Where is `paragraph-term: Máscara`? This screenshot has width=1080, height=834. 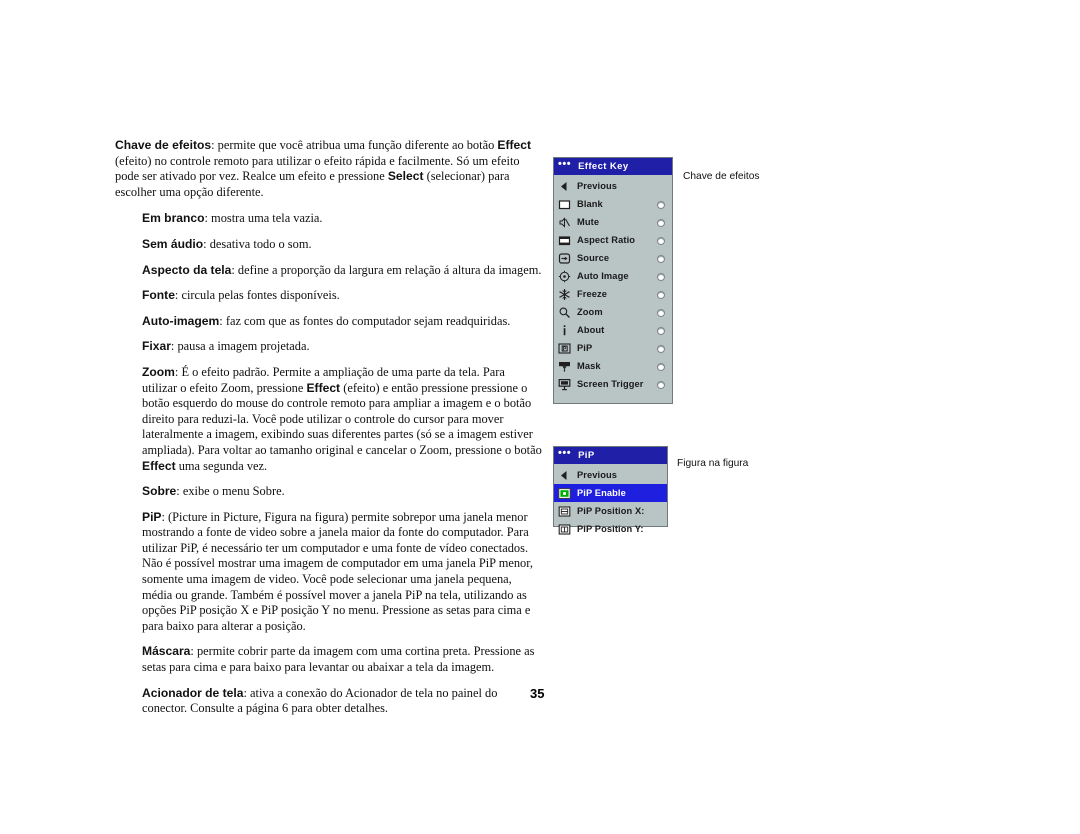
paragraph-term: Máscara is located at coordinates (166, 651).